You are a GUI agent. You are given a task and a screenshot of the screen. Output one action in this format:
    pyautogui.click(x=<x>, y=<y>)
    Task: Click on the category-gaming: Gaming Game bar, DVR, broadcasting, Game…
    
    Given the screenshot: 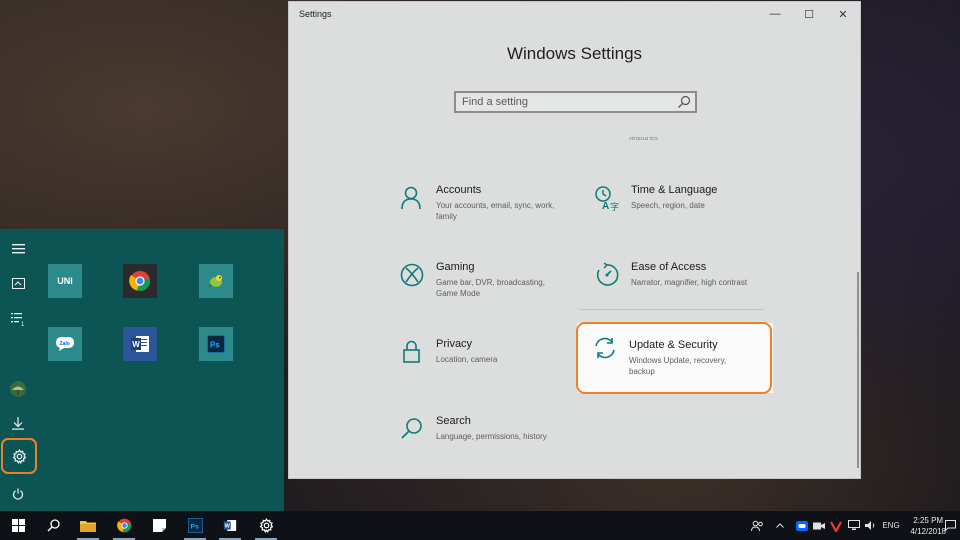 What is the action you would take?
    pyautogui.click(x=488, y=290)
    